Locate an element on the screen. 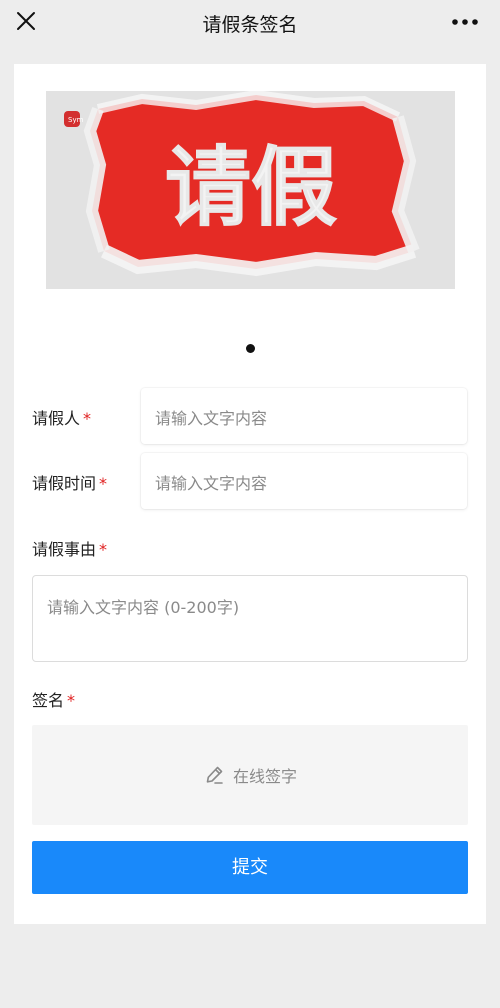 The image size is (500, 1008). pen-icon is located at coordinates (214, 775).